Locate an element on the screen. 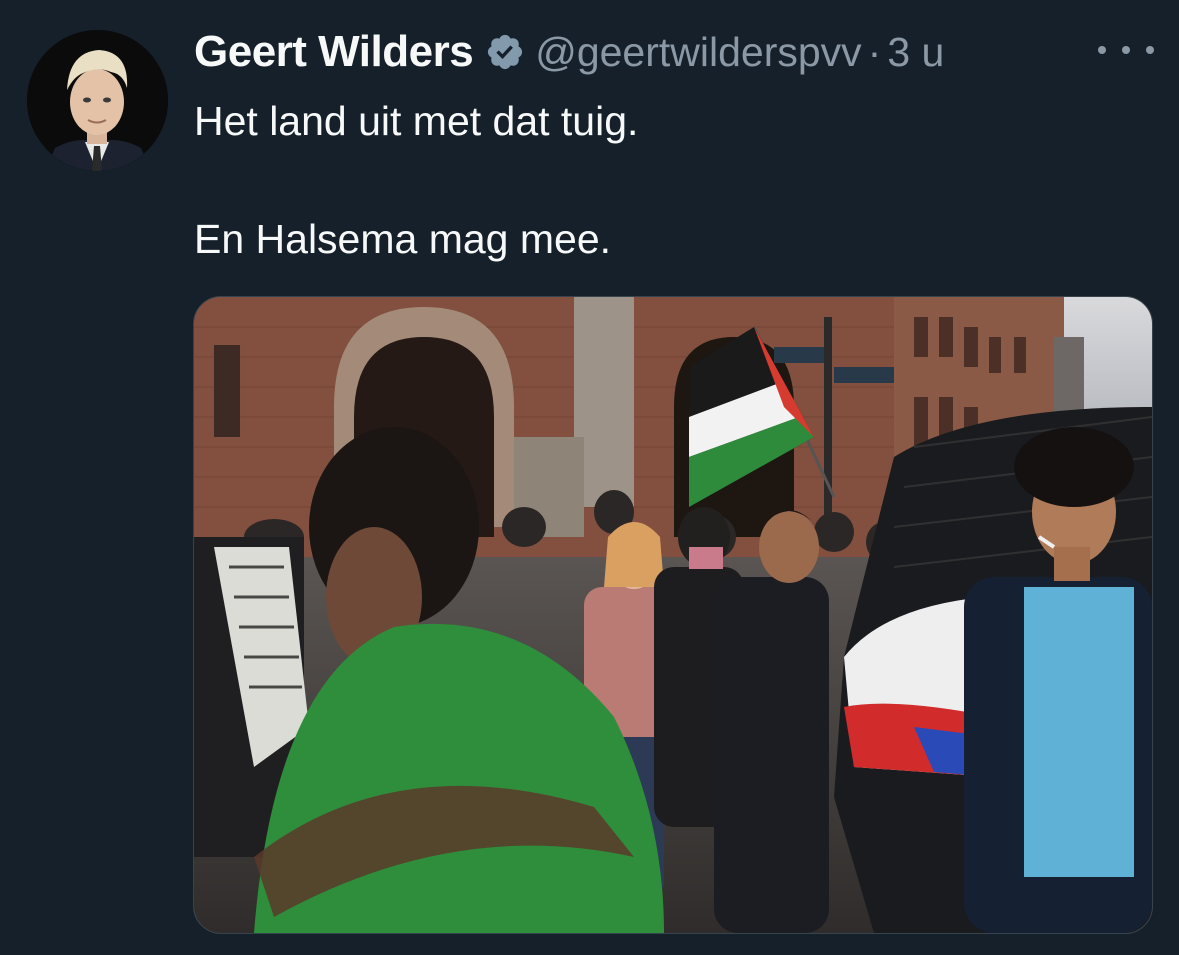 Image resolution: width=1179 pixels, height=955 pixels. more-options-icon is located at coordinates (1126, 50).